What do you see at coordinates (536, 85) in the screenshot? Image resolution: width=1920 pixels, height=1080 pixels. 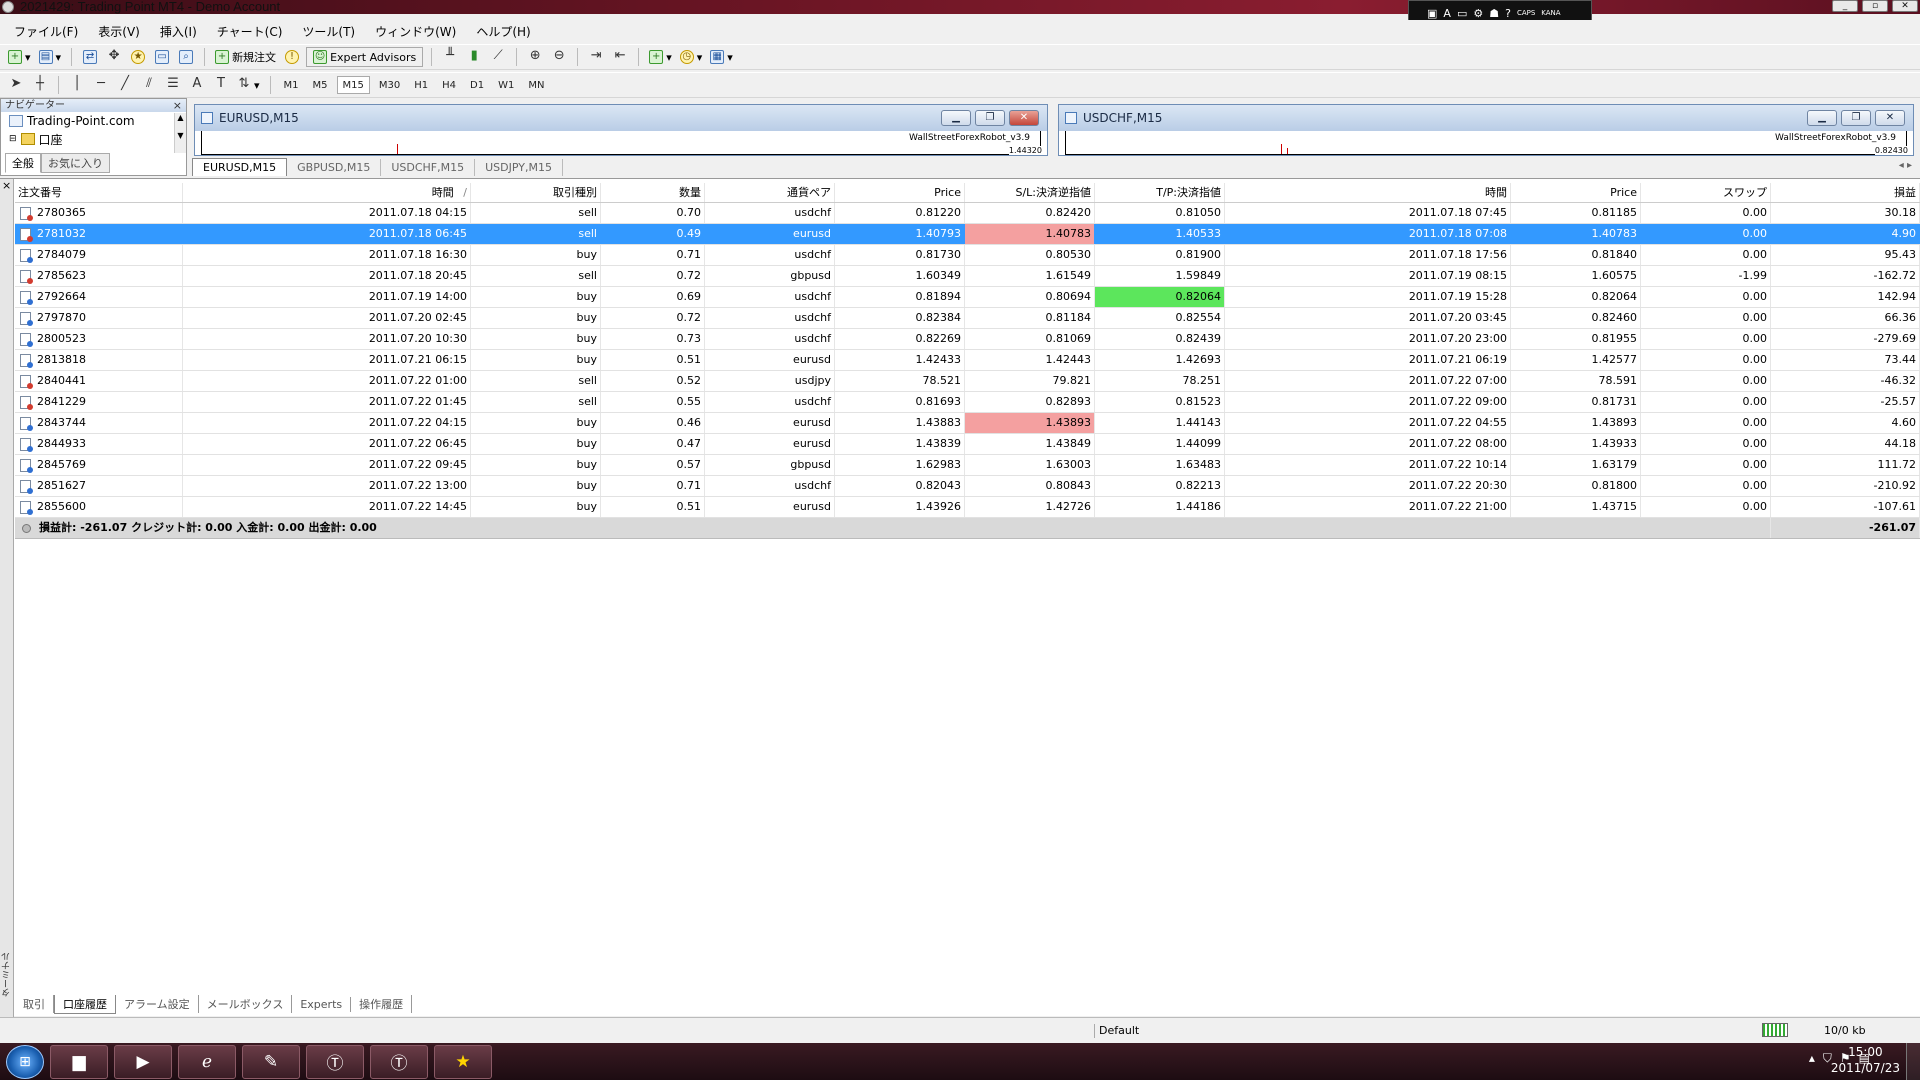 I see `timeframe-mn: MN` at bounding box center [536, 85].